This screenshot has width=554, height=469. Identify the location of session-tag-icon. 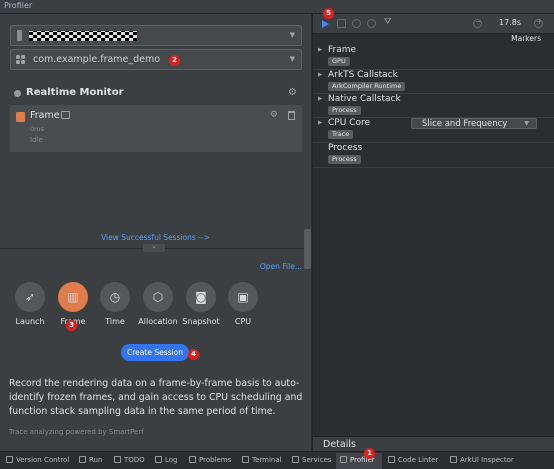
(65, 115).